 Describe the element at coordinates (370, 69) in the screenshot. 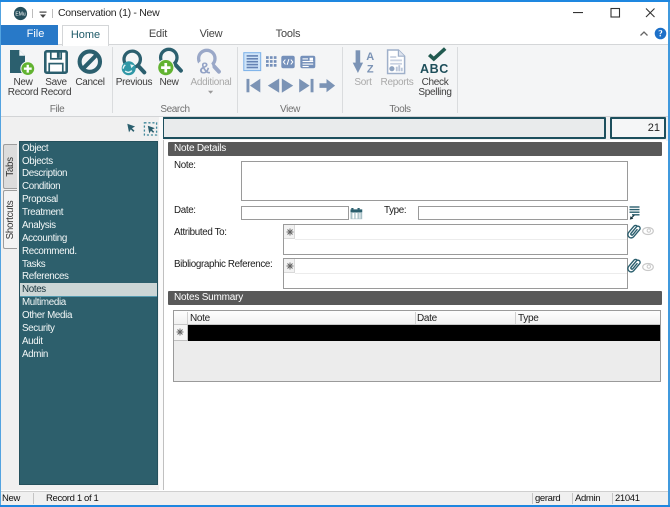

I see `svg-text: Z` at that location.